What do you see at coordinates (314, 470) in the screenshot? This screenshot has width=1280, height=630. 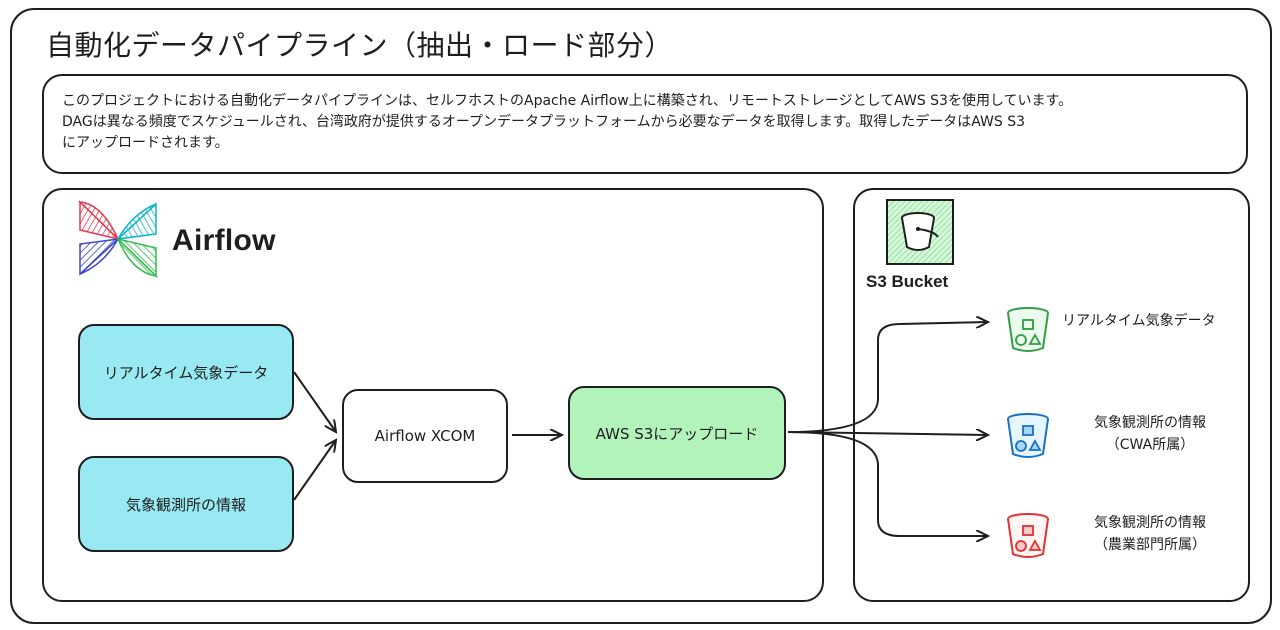 I see `arrow-station-to-xcom` at bounding box center [314, 470].